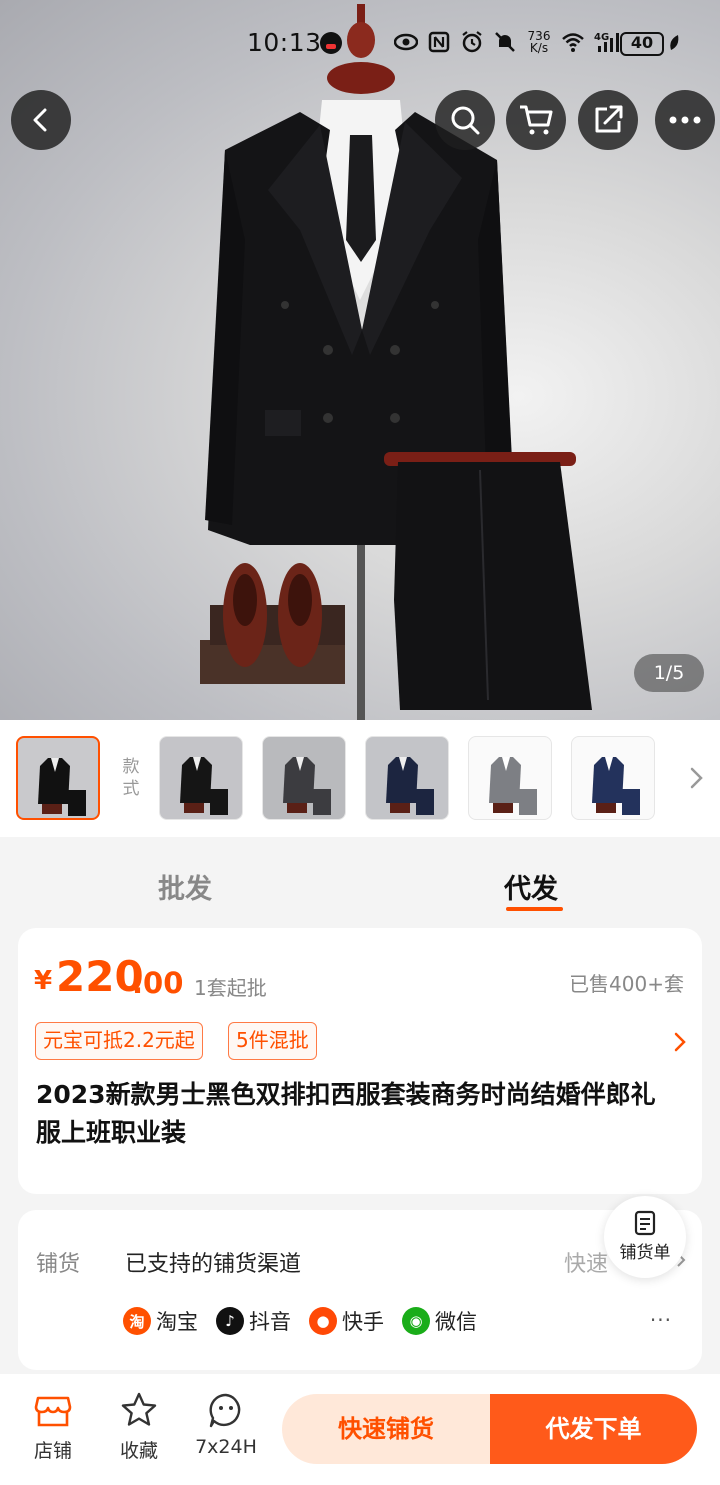 The image size is (720, 1485). What do you see at coordinates (119, 1041) in the screenshot?
I see `promo-tag-coupon: 元宝可抵2.2元起` at bounding box center [119, 1041].